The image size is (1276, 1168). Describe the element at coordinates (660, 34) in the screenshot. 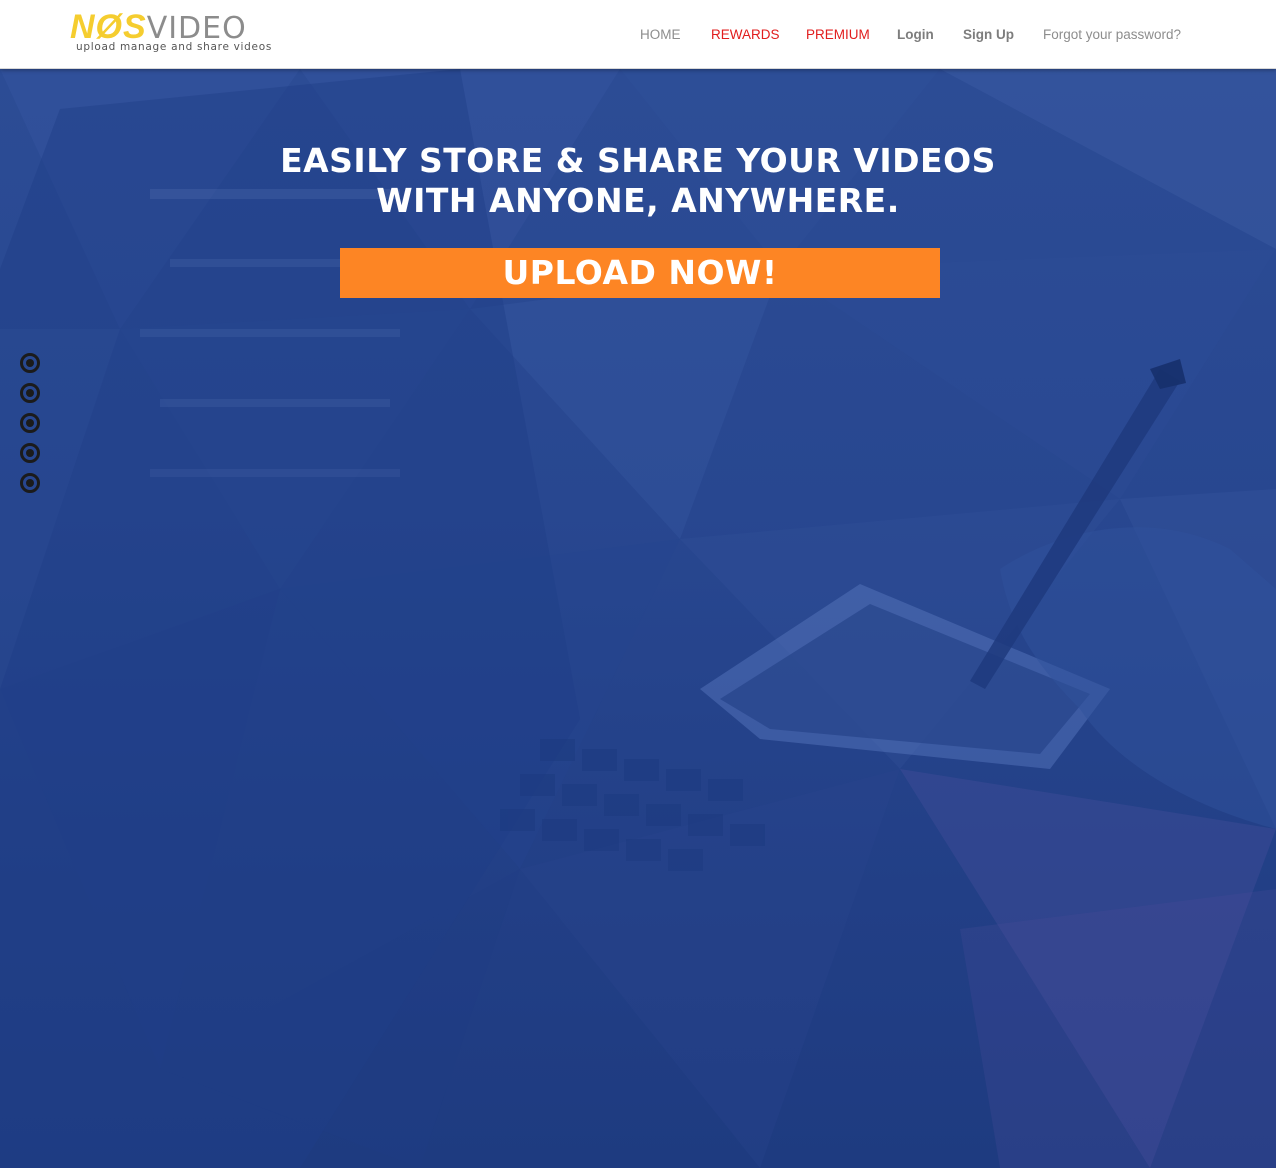

I see `nav-home-link: HOME` at that location.